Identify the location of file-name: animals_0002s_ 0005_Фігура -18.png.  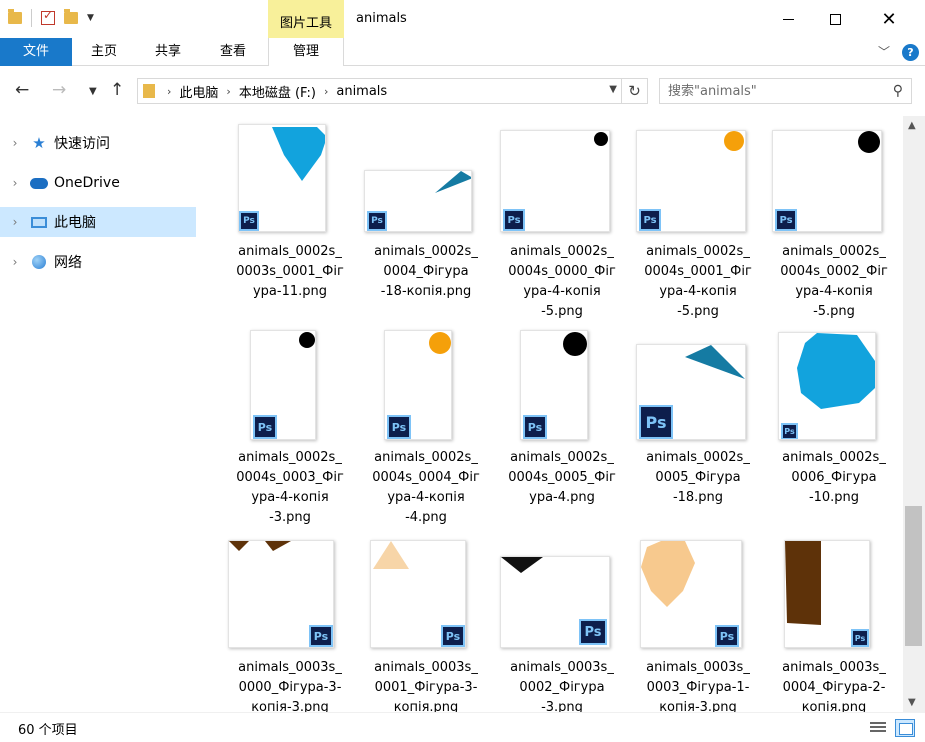
(698, 477).